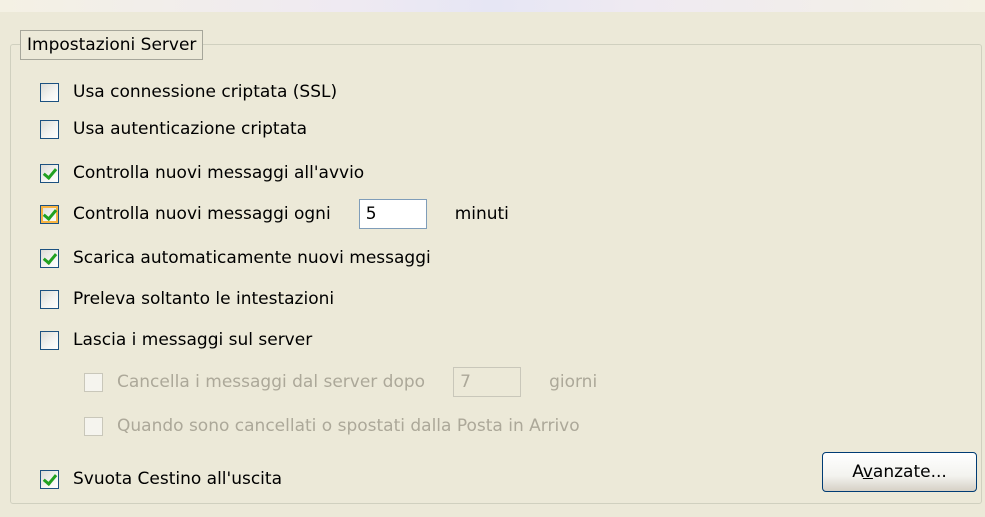 Image resolution: width=985 pixels, height=517 pixels. I want to click on window-backdrop, so click(492, 6).